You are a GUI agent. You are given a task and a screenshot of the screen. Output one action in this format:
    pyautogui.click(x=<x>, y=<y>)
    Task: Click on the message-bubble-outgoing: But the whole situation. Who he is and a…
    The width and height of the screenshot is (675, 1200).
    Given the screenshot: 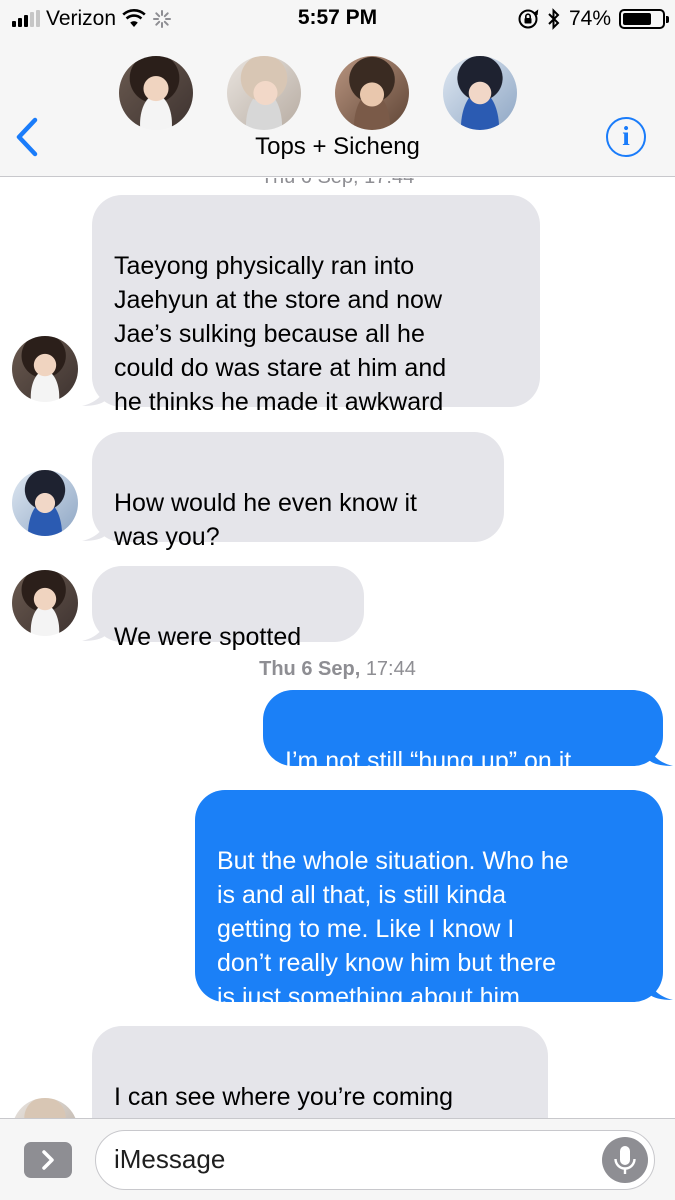 What is the action you would take?
    pyautogui.click(x=429, y=900)
    